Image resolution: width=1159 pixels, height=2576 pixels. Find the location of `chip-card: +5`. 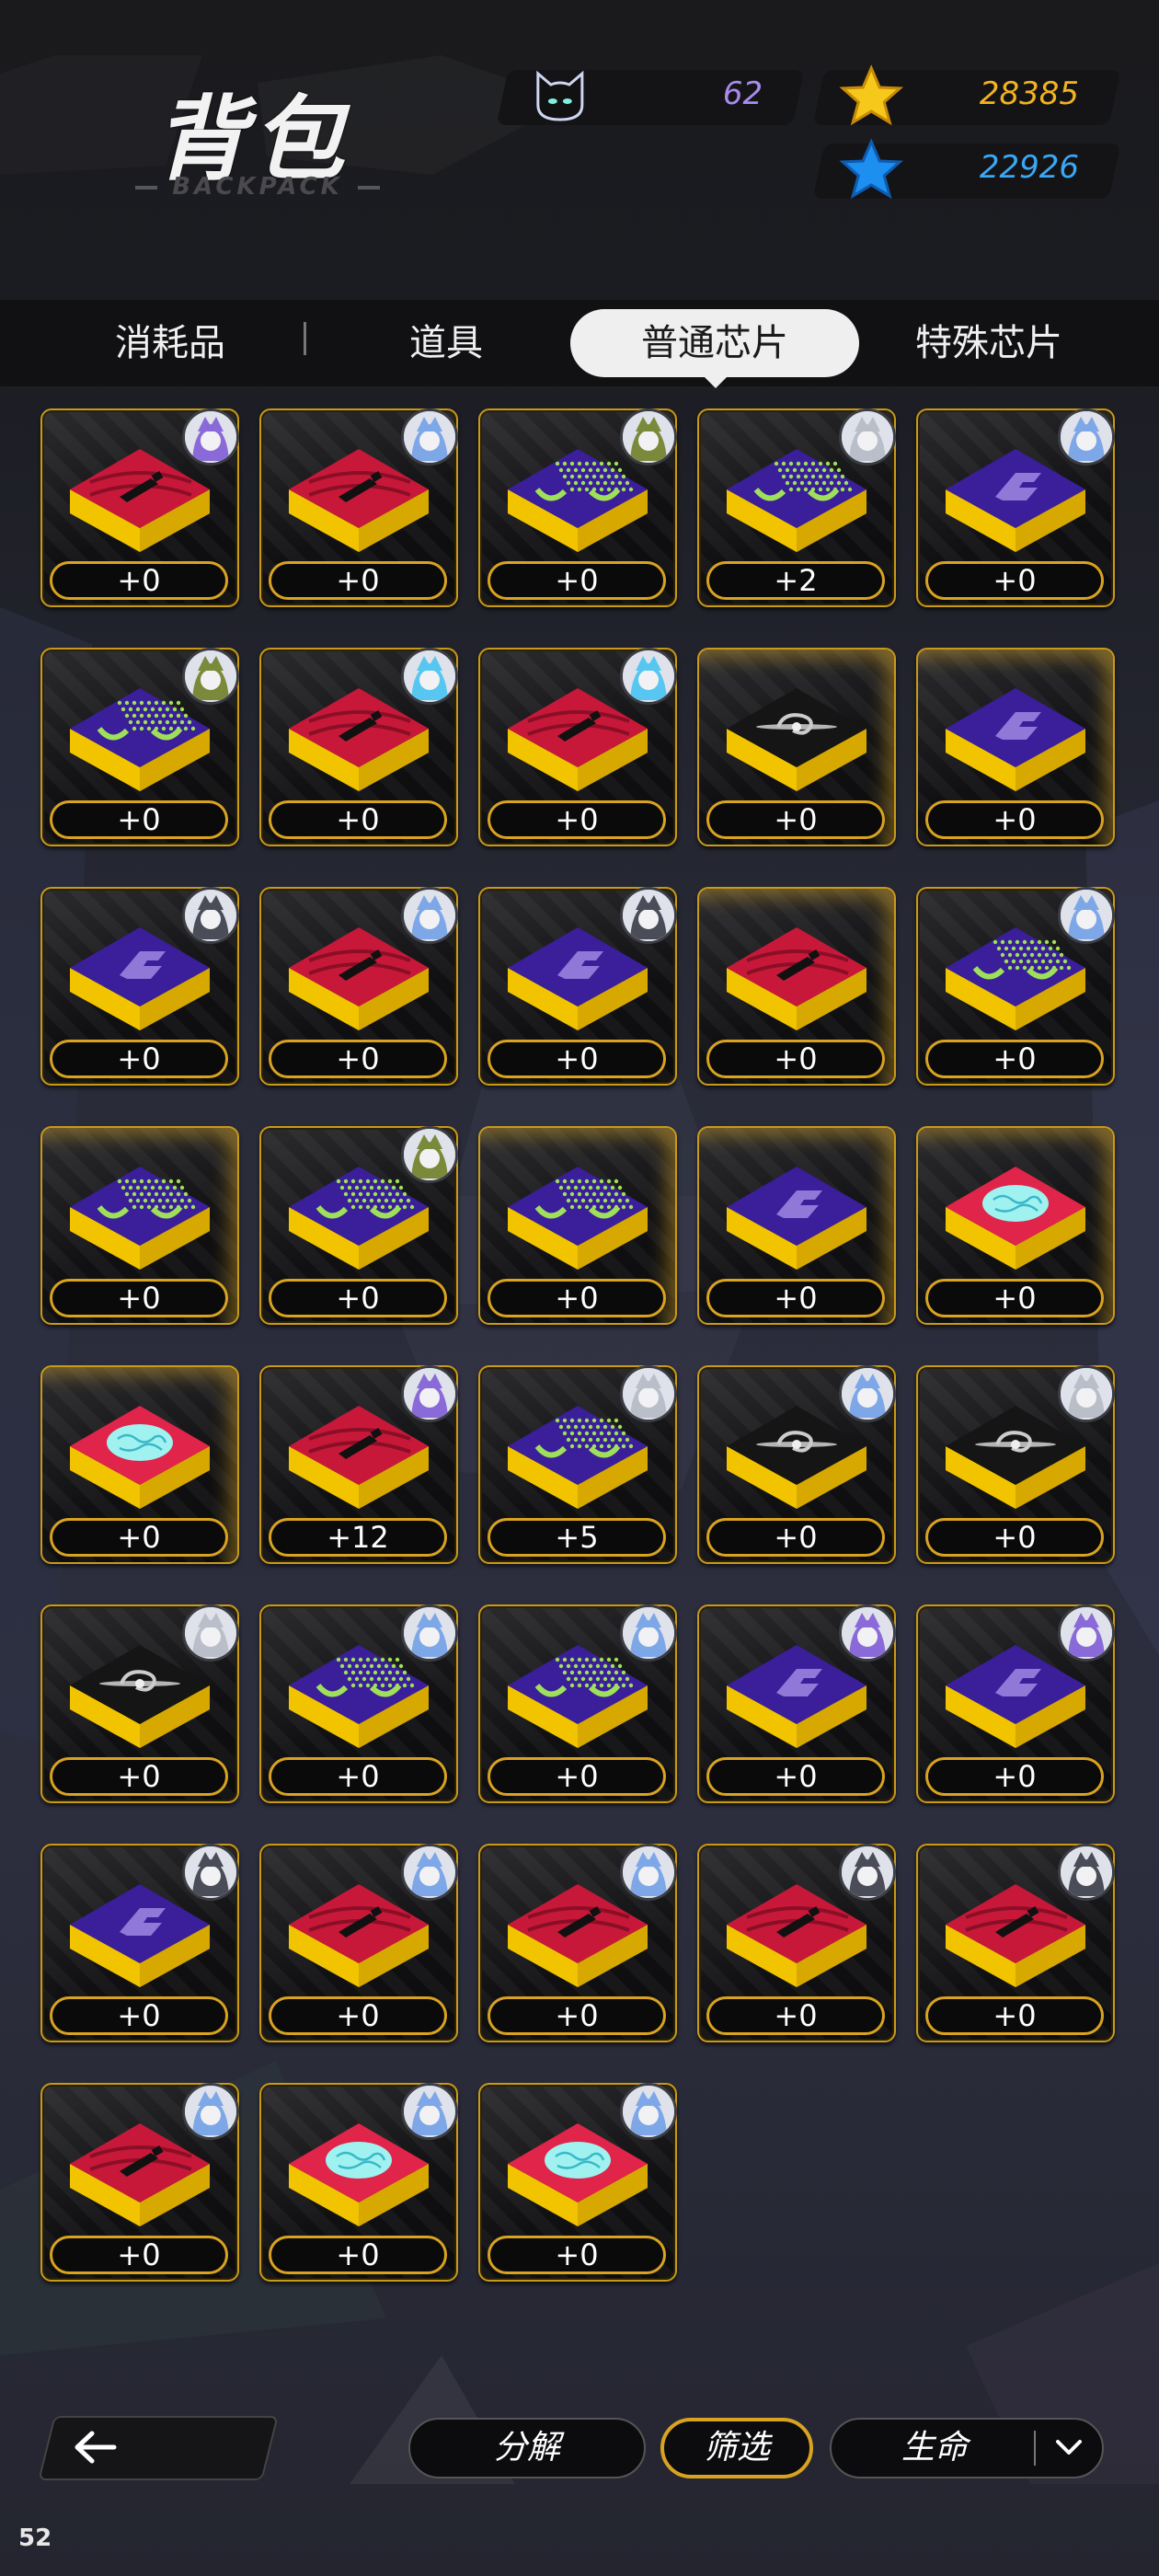

chip-card: +5 is located at coordinates (577, 1464).